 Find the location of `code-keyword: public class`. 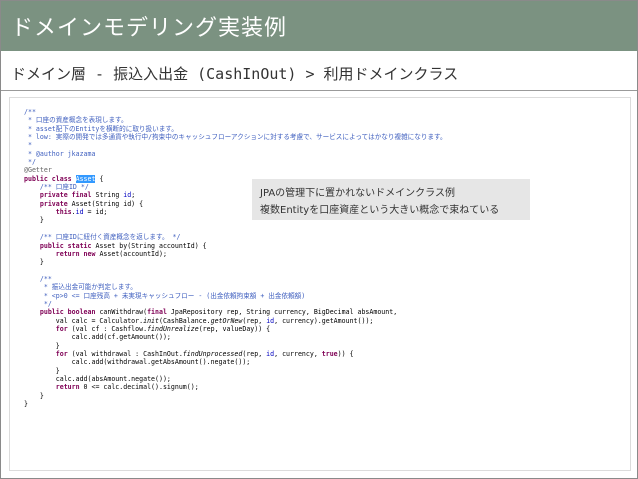

code-keyword: public class is located at coordinates (50, 178).